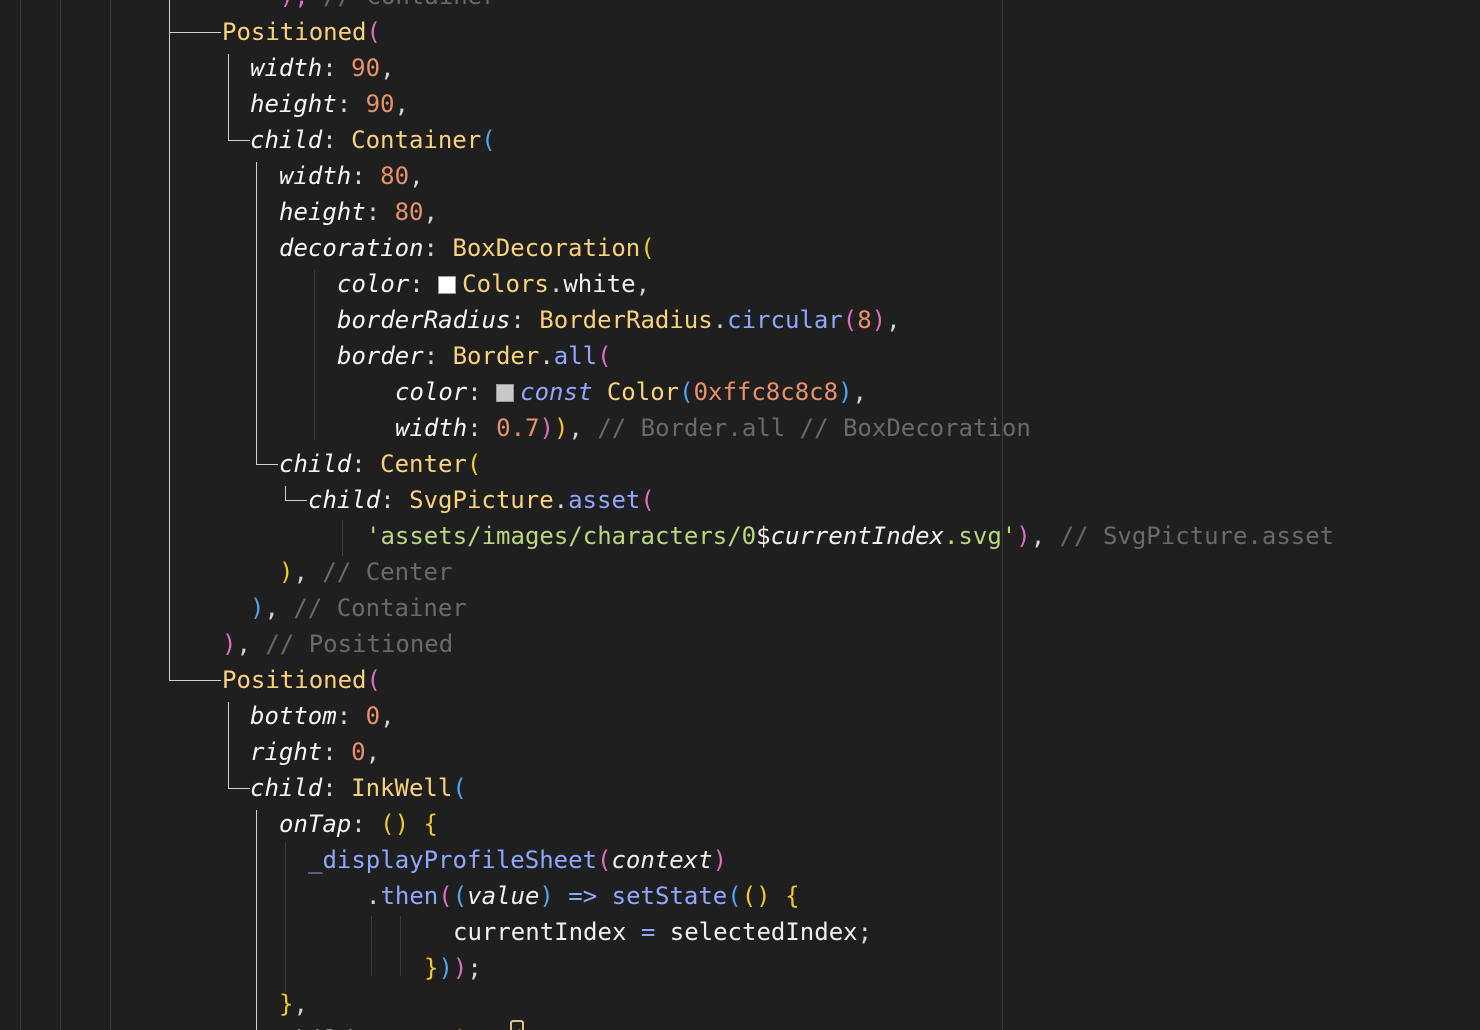 Image resolution: width=1480 pixels, height=1030 pixels. Describe the element at coordinates (619, 320) in the screenshot. I see `code-line: borderRadius: BorderRadius.circular(8),` at that location.